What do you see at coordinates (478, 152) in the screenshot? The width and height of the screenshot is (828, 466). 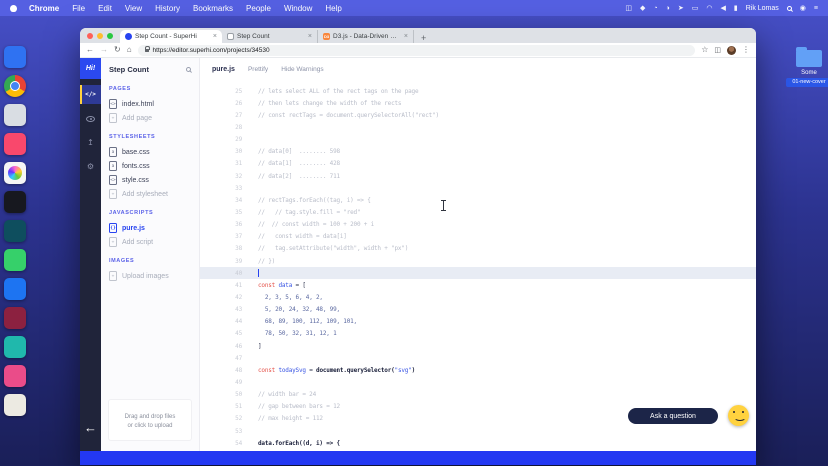 I see `code-line: 30 // data[0] ........ 598` at bounding box center [478, 152].